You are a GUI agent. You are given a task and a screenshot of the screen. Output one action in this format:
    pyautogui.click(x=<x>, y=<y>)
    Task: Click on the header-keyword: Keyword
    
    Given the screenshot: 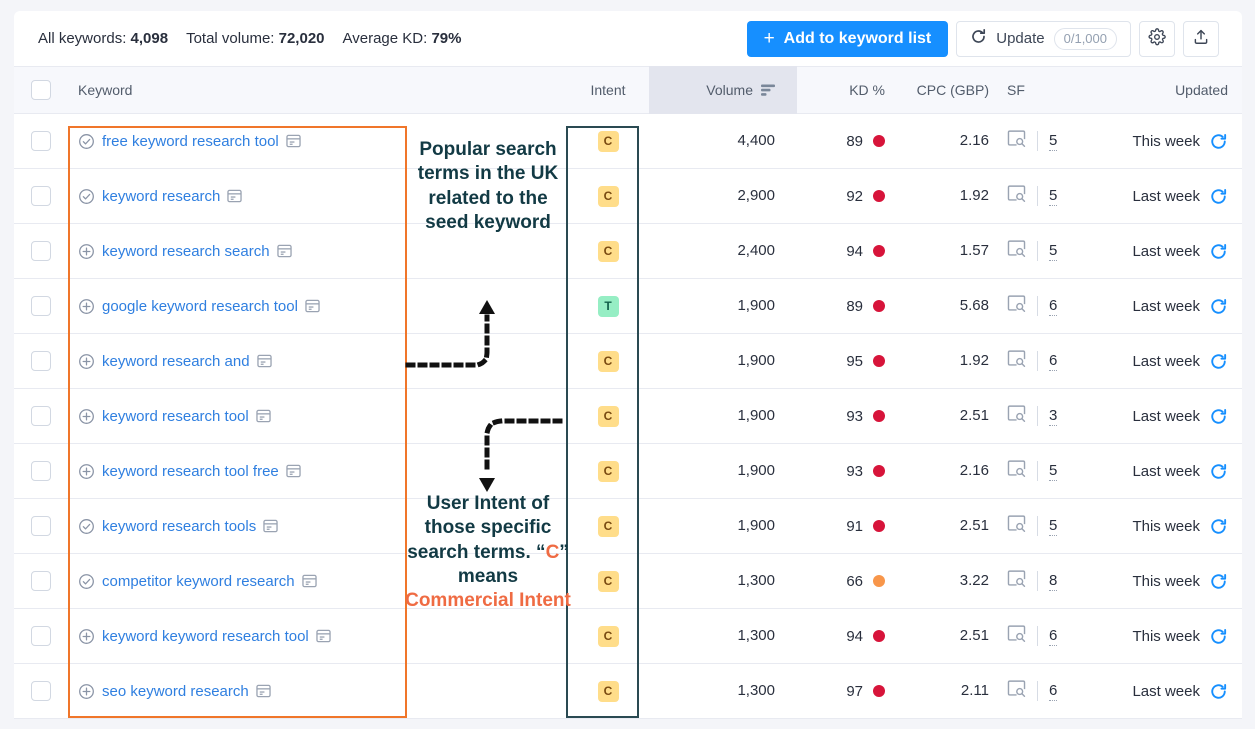 What is the action you would take?
    pyautogui.click(x=238, y=90)
    